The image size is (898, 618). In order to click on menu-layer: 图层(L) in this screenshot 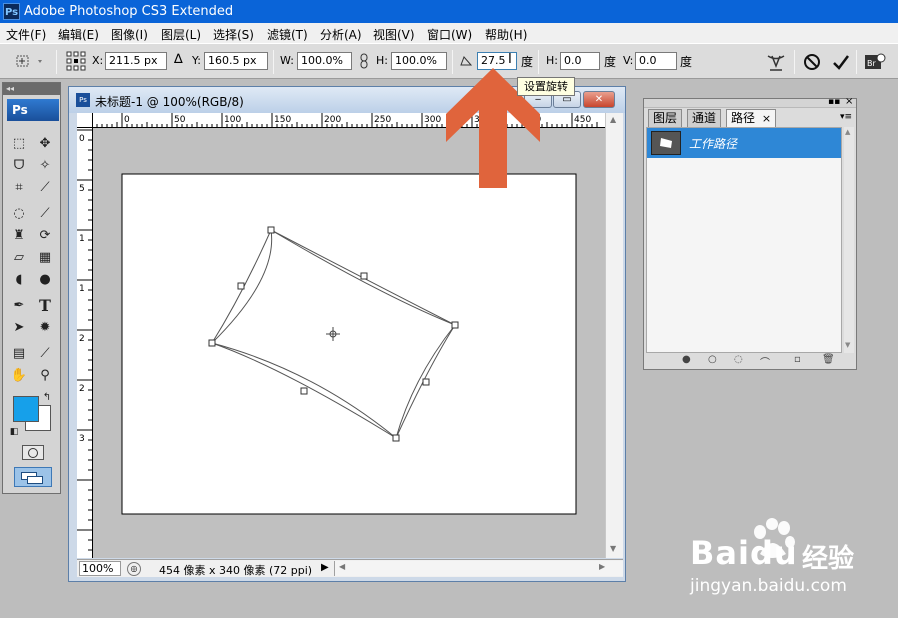, I will do `click(181, 34)`.